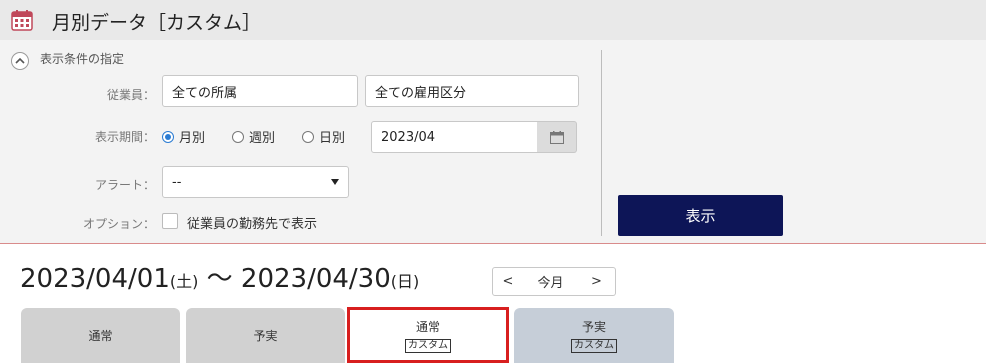 The width and height of the screenshot is (986, 363). Describe the element at coordinates (22, 20) in the screenshot. I see `calendar-icon` at that location.